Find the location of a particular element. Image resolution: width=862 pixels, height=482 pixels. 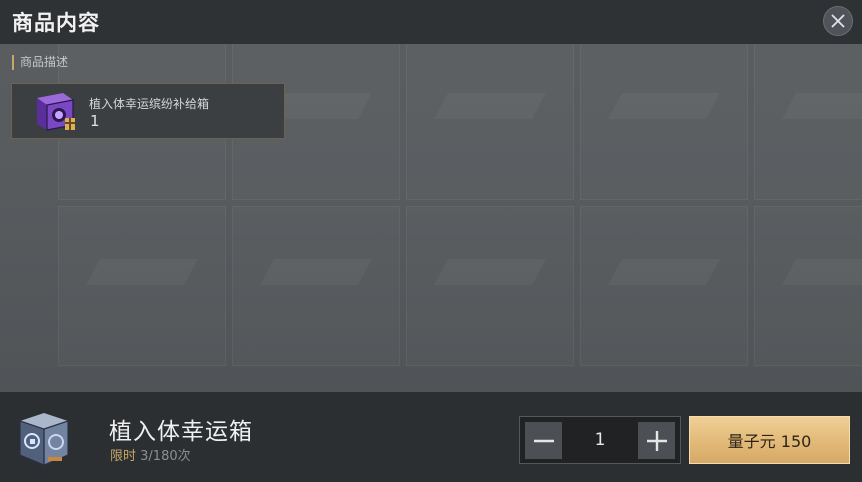

modal-title: 商品内容 is located at coordinates (56, 23).